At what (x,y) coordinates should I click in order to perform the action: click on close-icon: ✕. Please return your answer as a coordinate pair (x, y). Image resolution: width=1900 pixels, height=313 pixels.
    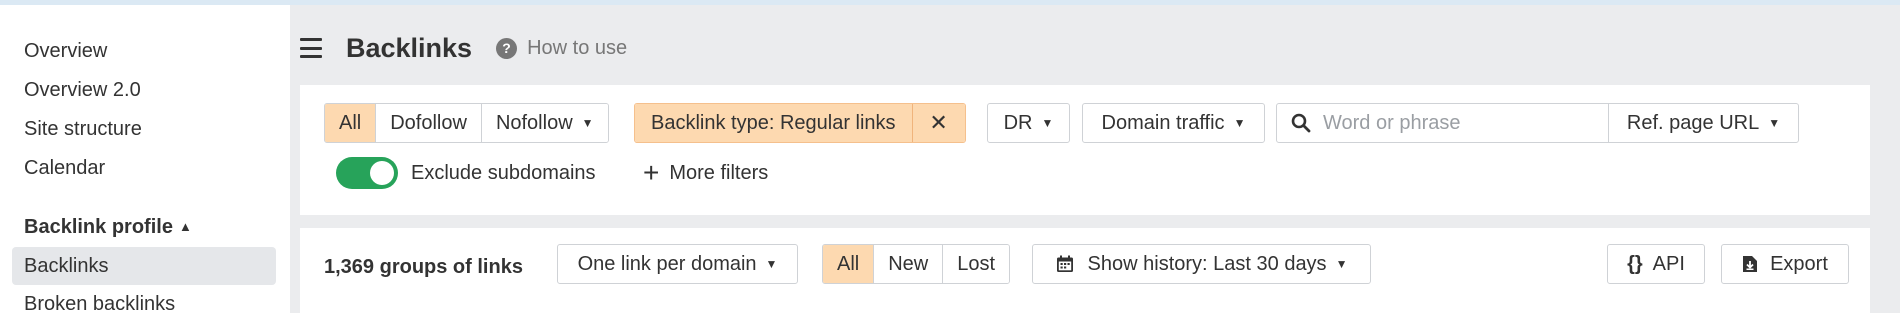
    Looking at the image, I should click on (938, 122).